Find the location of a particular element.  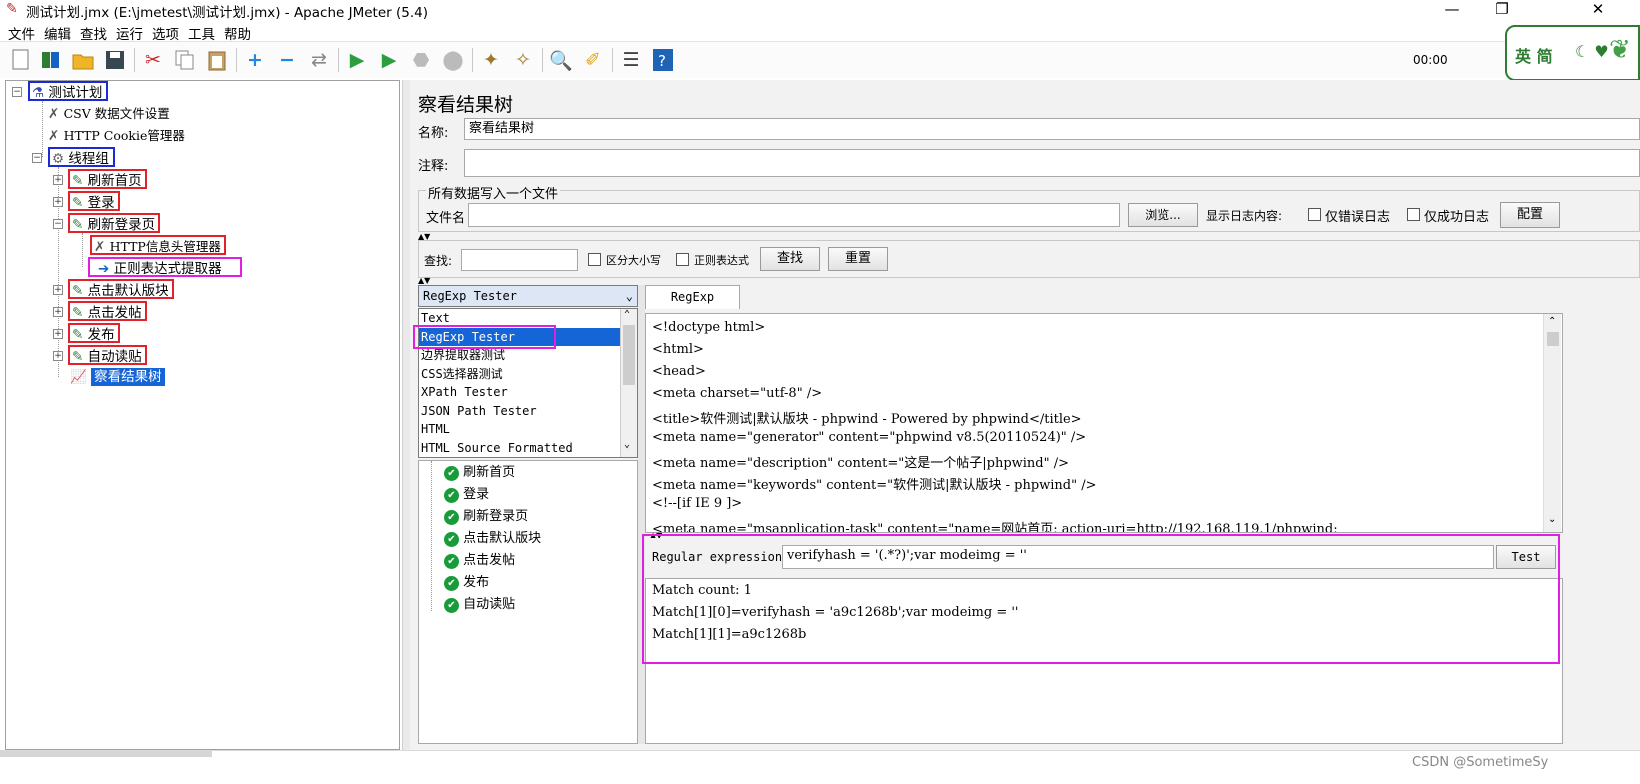

tree-item-header-manager: ✗ HTTP信息头管理器 is located at coordinates (158, 245).